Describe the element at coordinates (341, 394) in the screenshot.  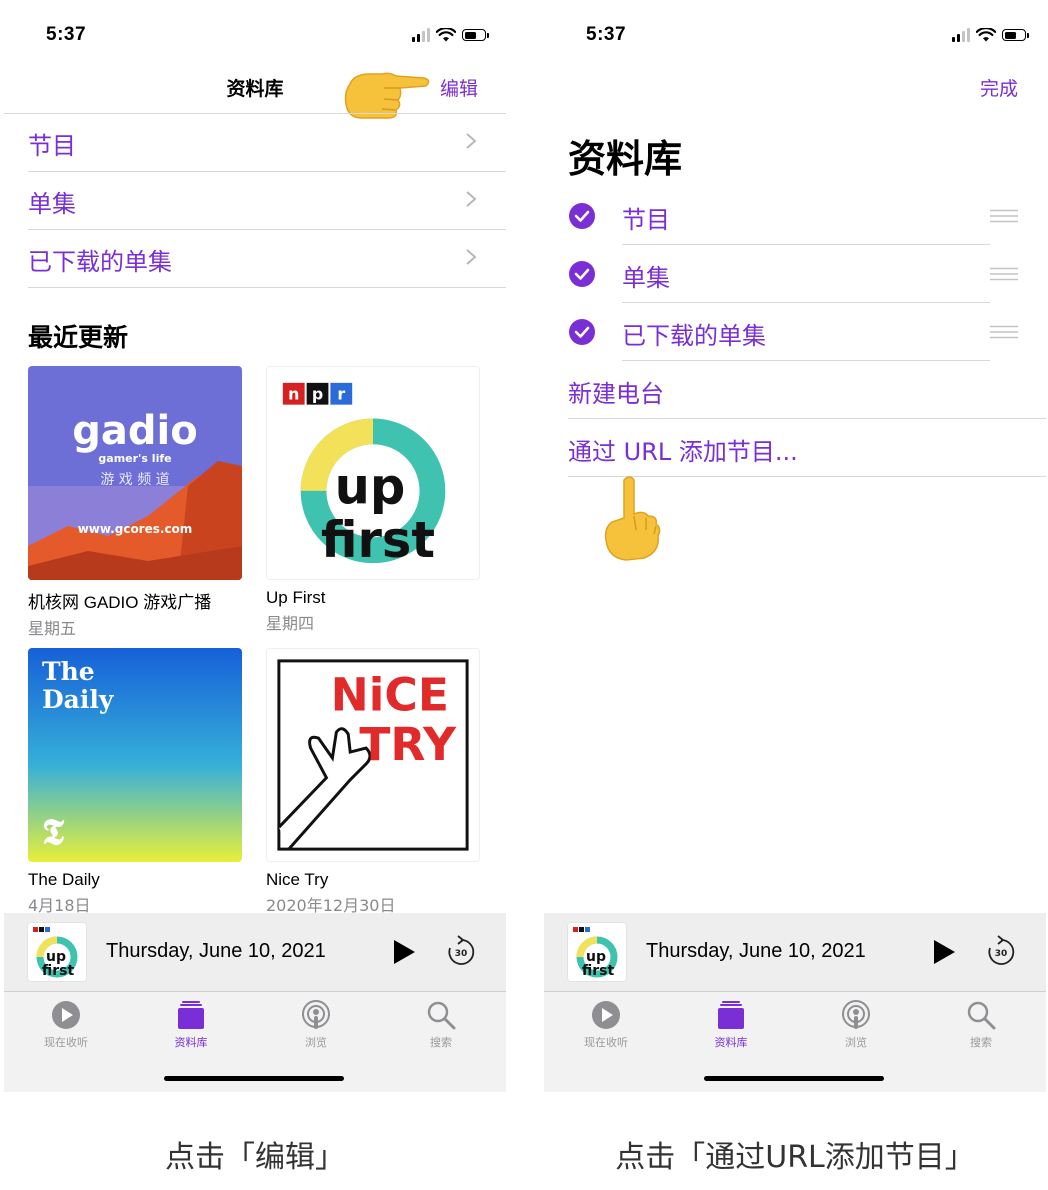
I see `svg-text: r` at that location.